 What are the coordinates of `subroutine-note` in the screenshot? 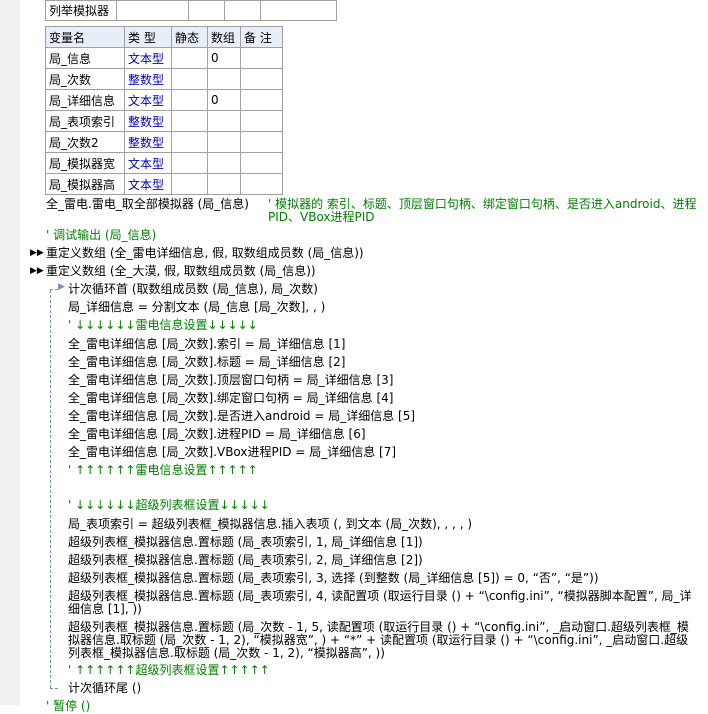 It's located at (298, 10).